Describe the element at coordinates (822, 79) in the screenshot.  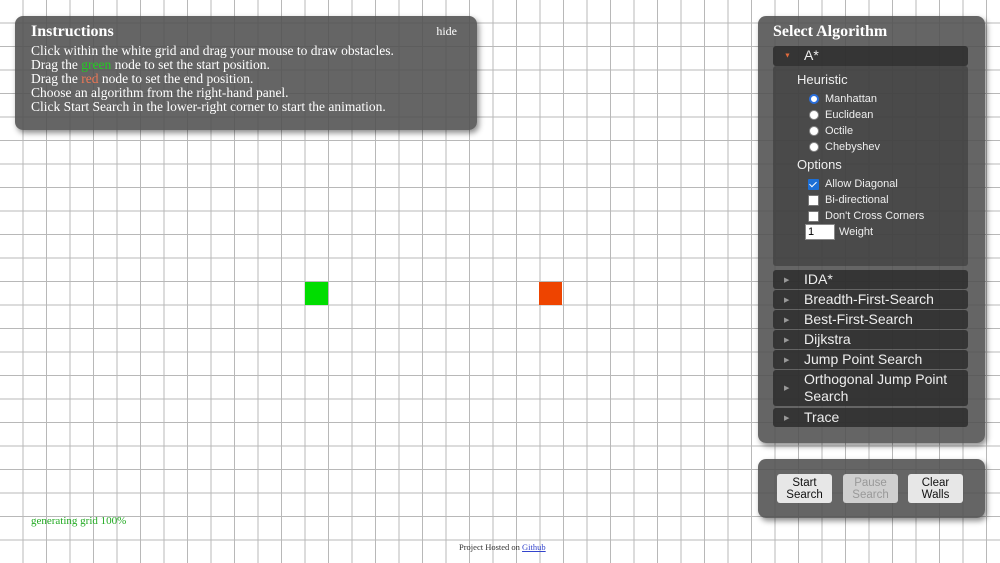
I see `heuristic-title: Heuristic` at that location.